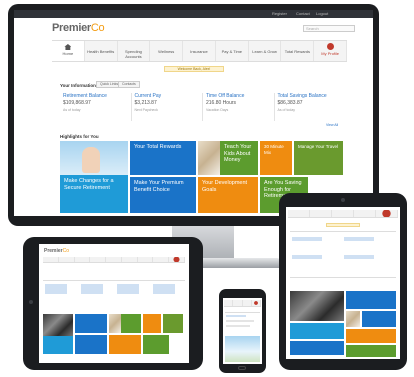 This screenshot has height=377, width=414. I want to click on home-icon, so click(68, 47).